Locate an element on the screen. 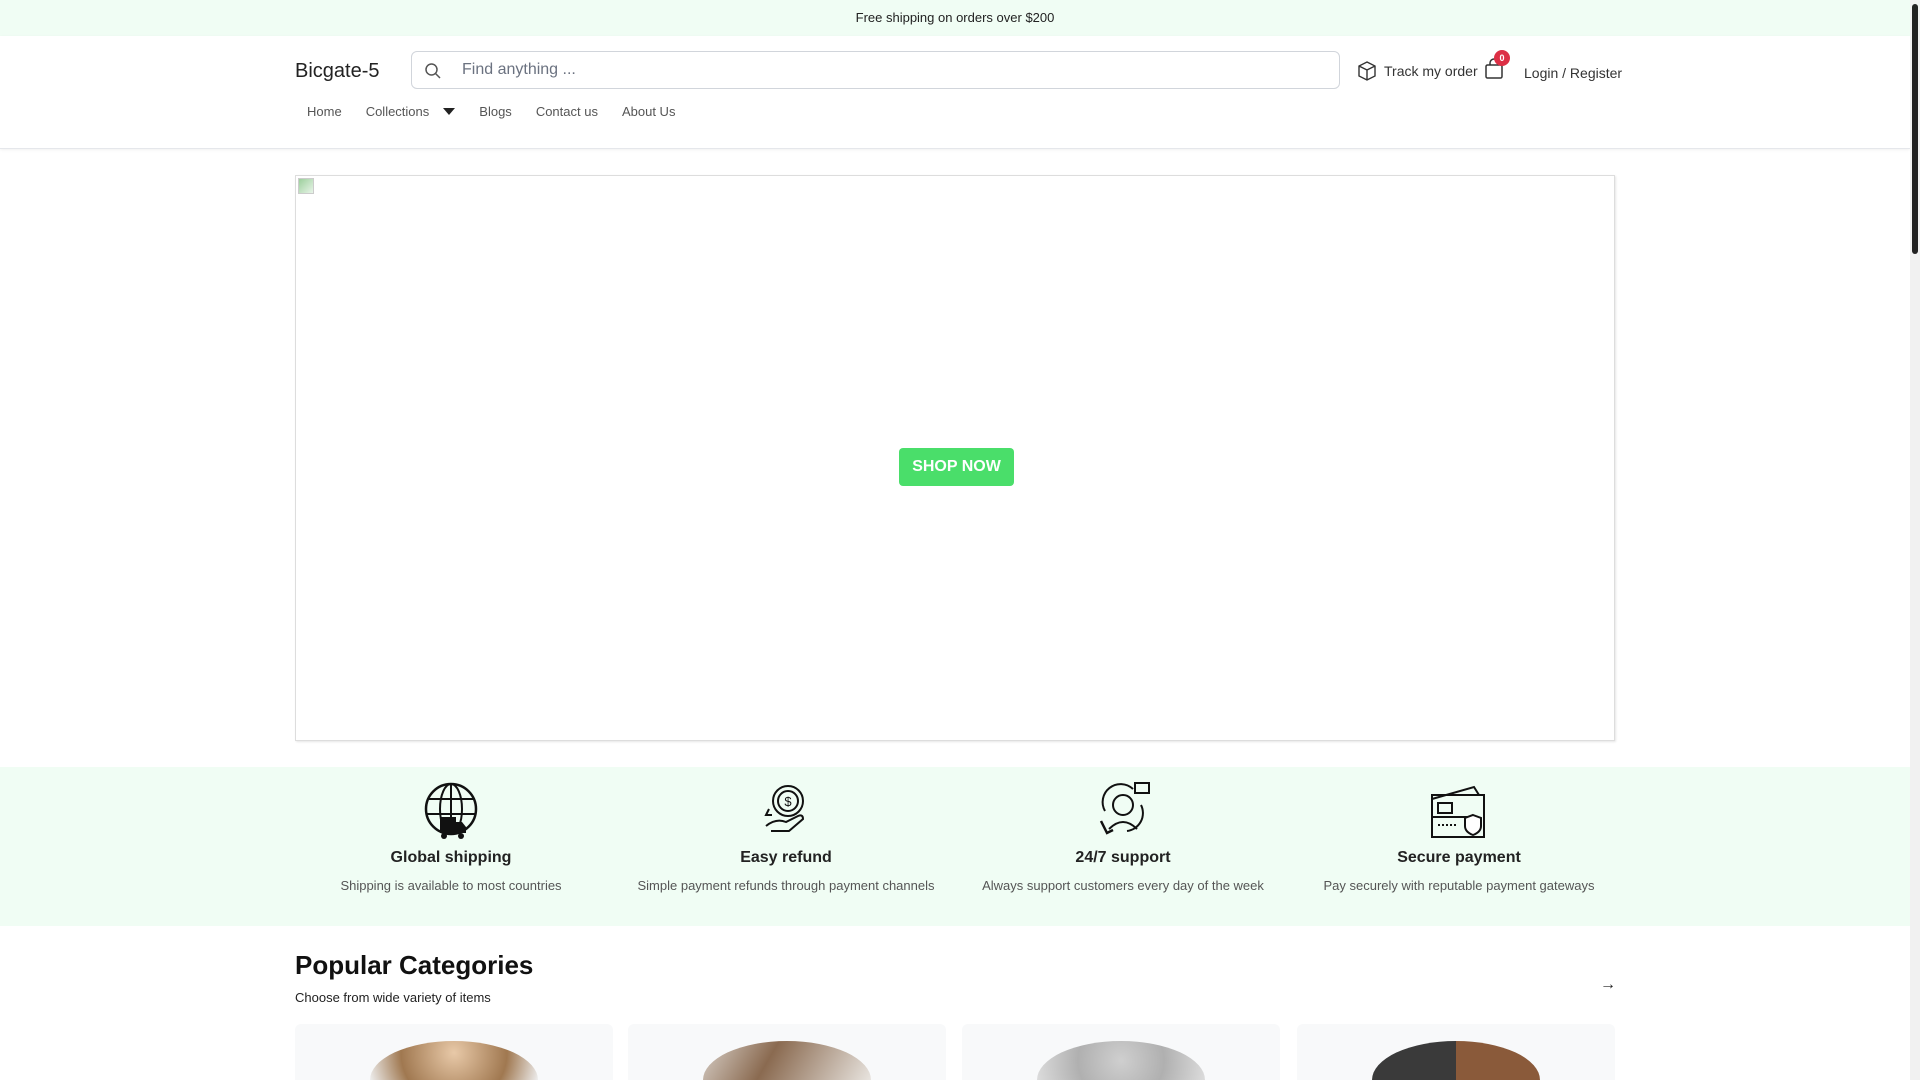 This screenshot has width=1920, height=1080. nav-blogs: Blogs is located at coordinates (495, 111).